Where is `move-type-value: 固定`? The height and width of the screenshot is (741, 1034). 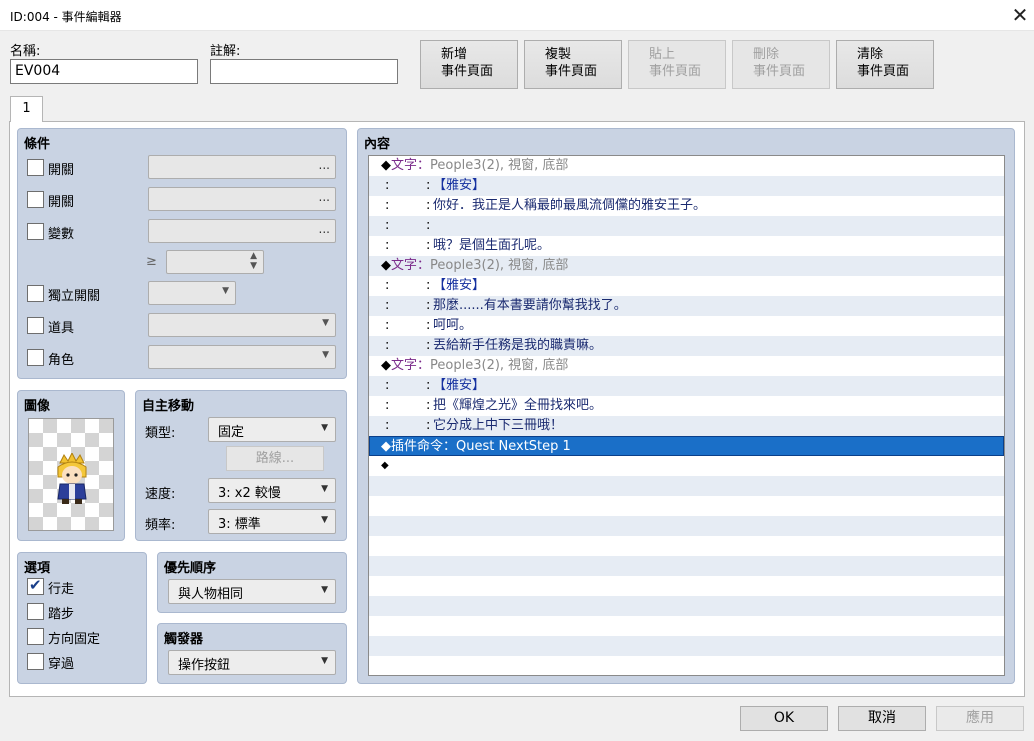
move-type-value: 固定 is located at coordinates (231, 432).